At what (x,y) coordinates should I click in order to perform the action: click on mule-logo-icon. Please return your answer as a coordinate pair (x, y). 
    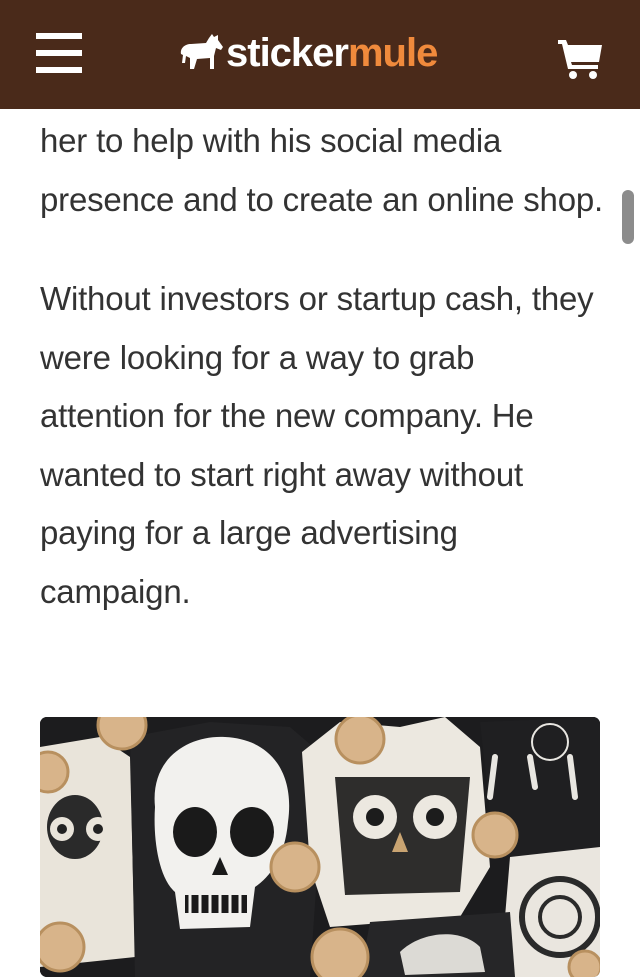
    Looking at the image, I should click on (201, 51).